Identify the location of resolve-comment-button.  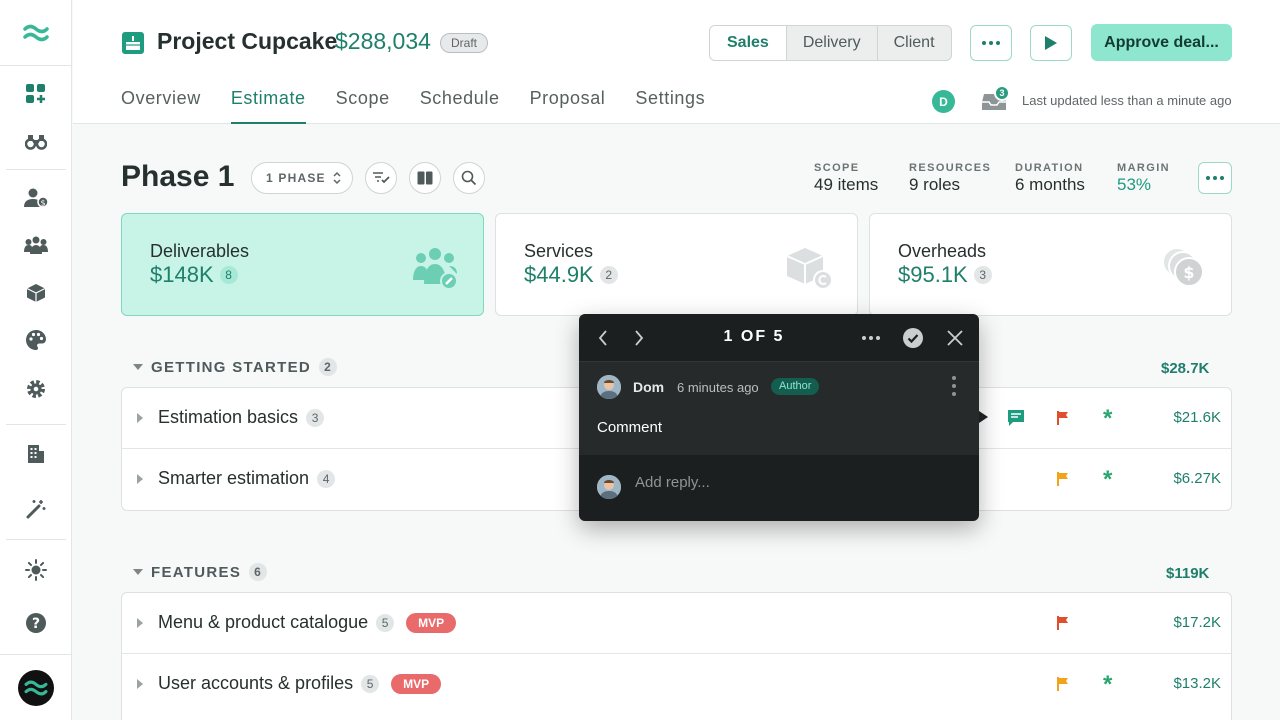
(913, 338).